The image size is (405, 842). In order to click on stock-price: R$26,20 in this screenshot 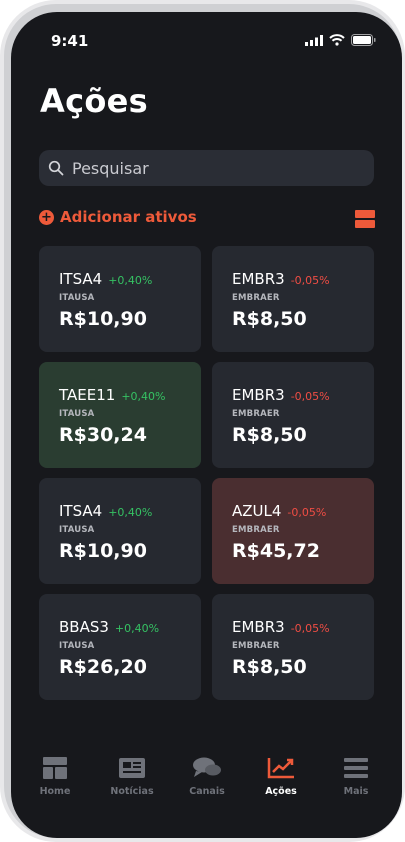, I will do `click(103, 667)`.